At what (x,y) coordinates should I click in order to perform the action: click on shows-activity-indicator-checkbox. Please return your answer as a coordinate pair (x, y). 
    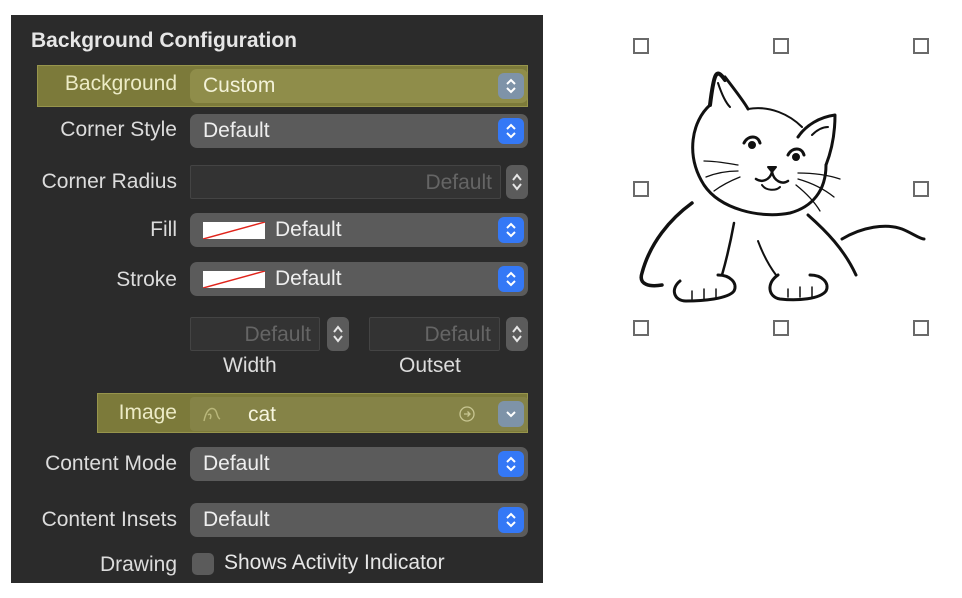
    Looking at the image, I should click on (203, 564).